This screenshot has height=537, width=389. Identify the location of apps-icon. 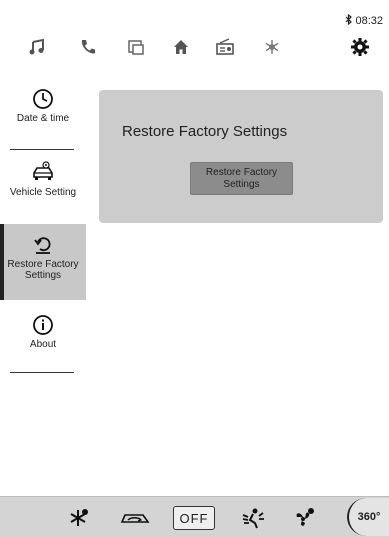
(136, 47).